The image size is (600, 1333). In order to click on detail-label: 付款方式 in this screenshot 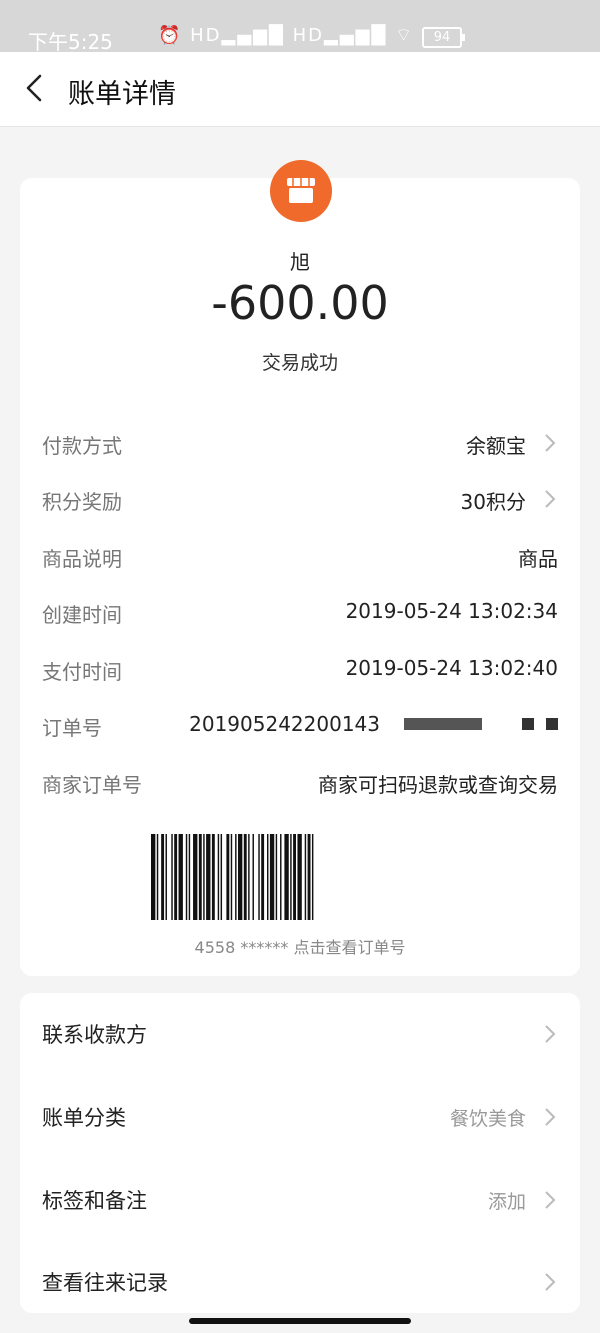, I will do `click(82, 446)`.